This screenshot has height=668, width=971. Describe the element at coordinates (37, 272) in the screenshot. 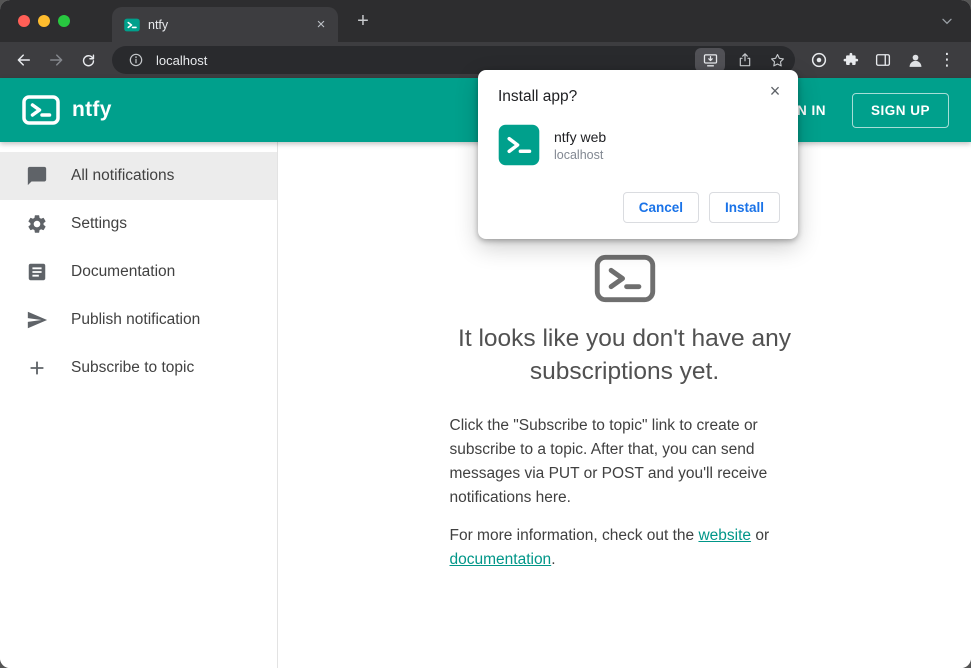

I see `book-icon` at that location.